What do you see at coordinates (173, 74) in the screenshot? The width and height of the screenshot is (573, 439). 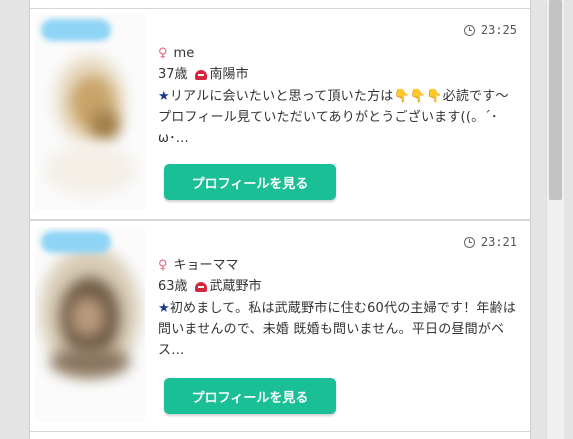 I see `user-age: 37歳` at bounding box center [173, 74].